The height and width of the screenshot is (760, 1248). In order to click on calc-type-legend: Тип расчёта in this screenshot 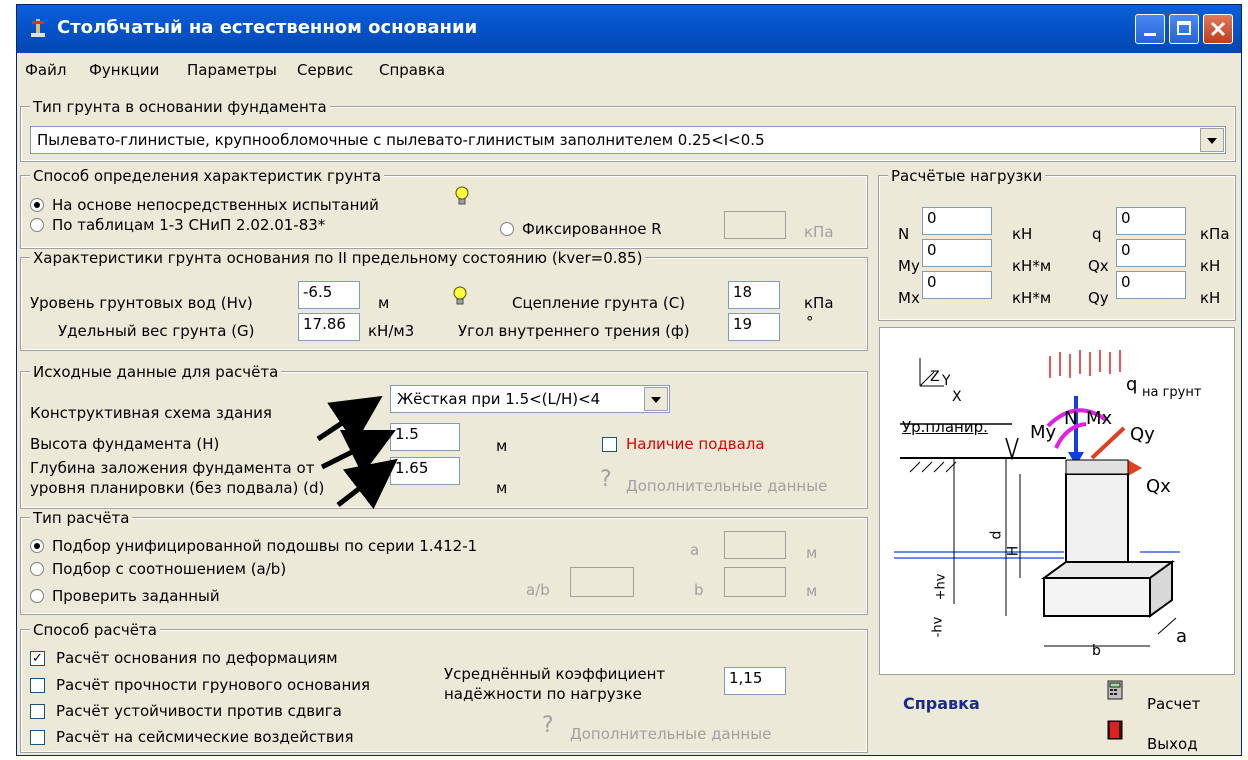, I will do `click(81, 518)`.